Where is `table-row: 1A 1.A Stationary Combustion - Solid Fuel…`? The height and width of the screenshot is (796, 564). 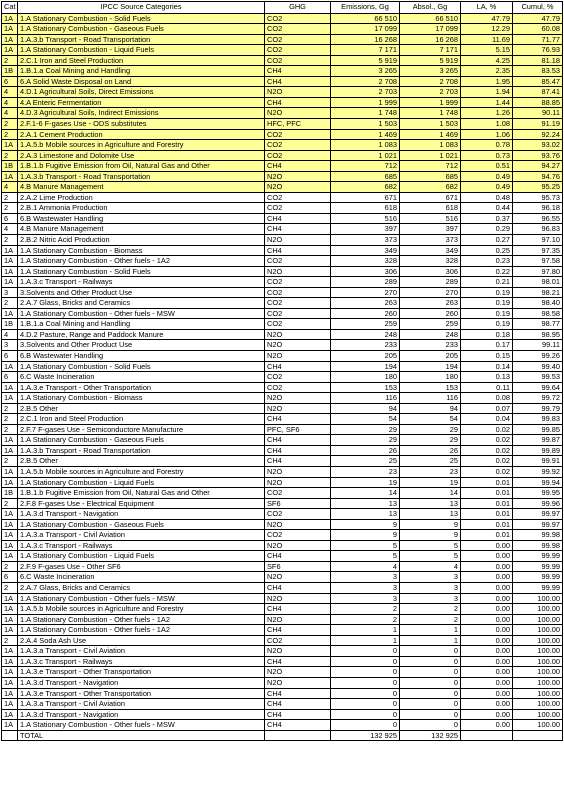
table-row: 1A 1.A Stationary Combustion - Solid Fuel… is located at coordinates (282, 18).